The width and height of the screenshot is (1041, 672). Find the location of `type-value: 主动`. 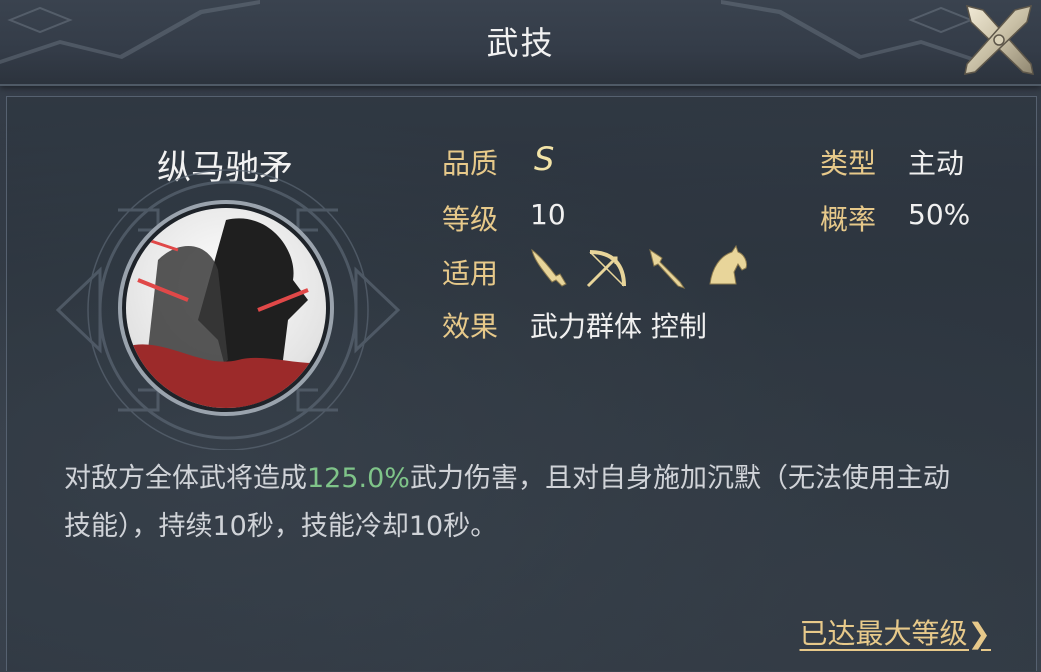

type-value: 主动 is located at coordinates (936, 163).